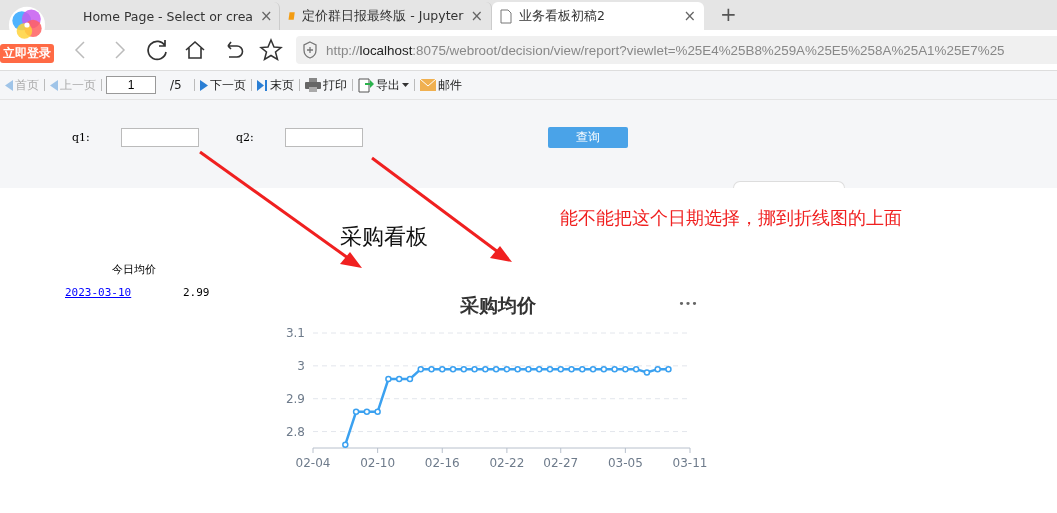 The width and height of the screenshot is (1057, 513). Describe the element at coordinates (690, 463) in the screenshot. I see `x-tick-label: 03-11` at that location.